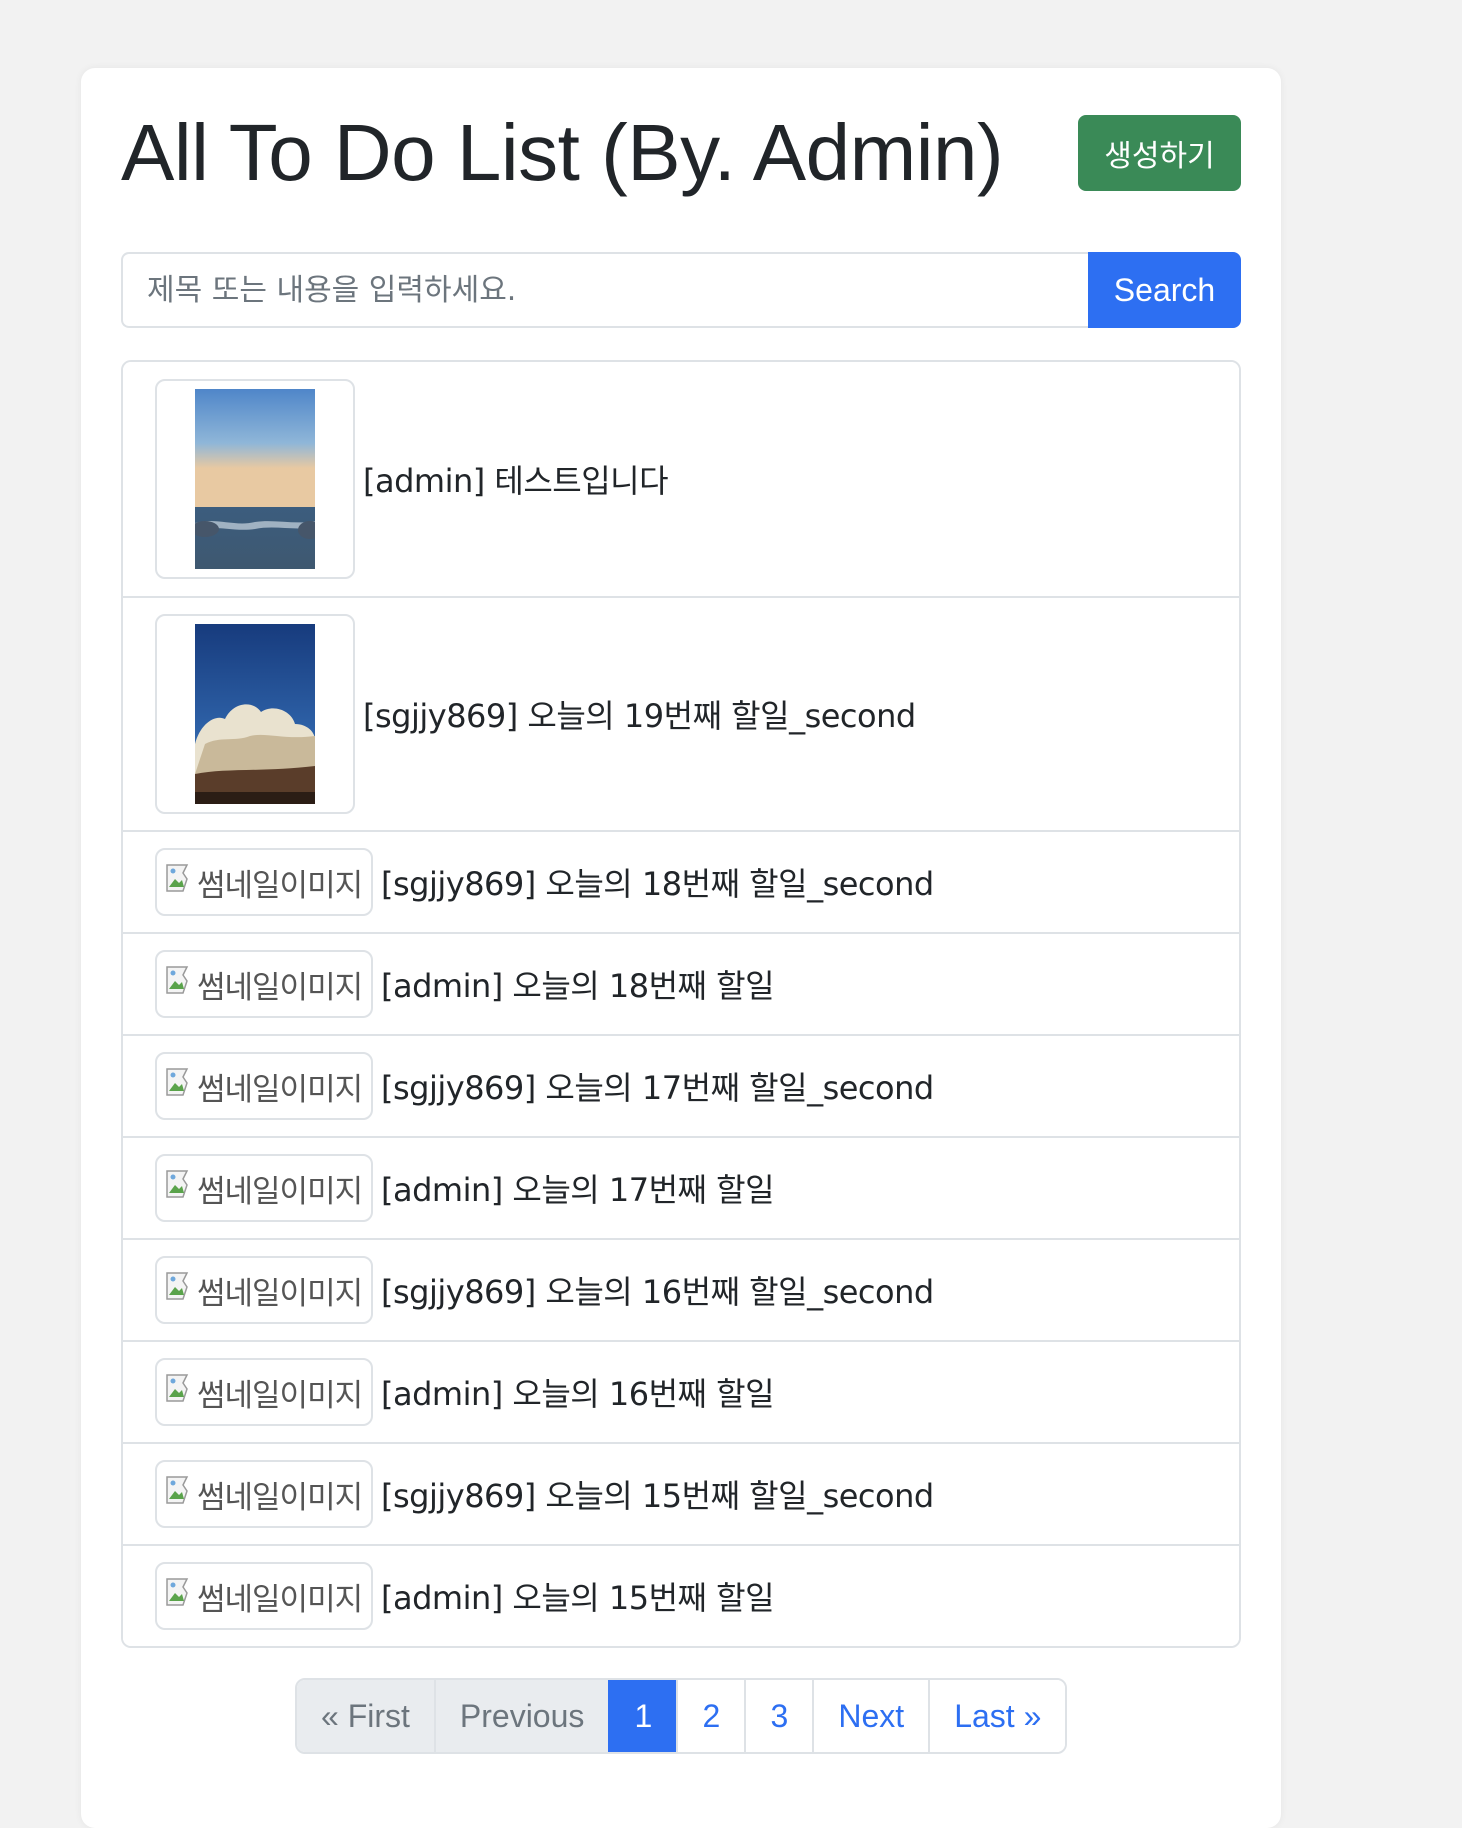  Describe the element at coordinates (604, 290) in the screenshot. I see `search-input` at that location.